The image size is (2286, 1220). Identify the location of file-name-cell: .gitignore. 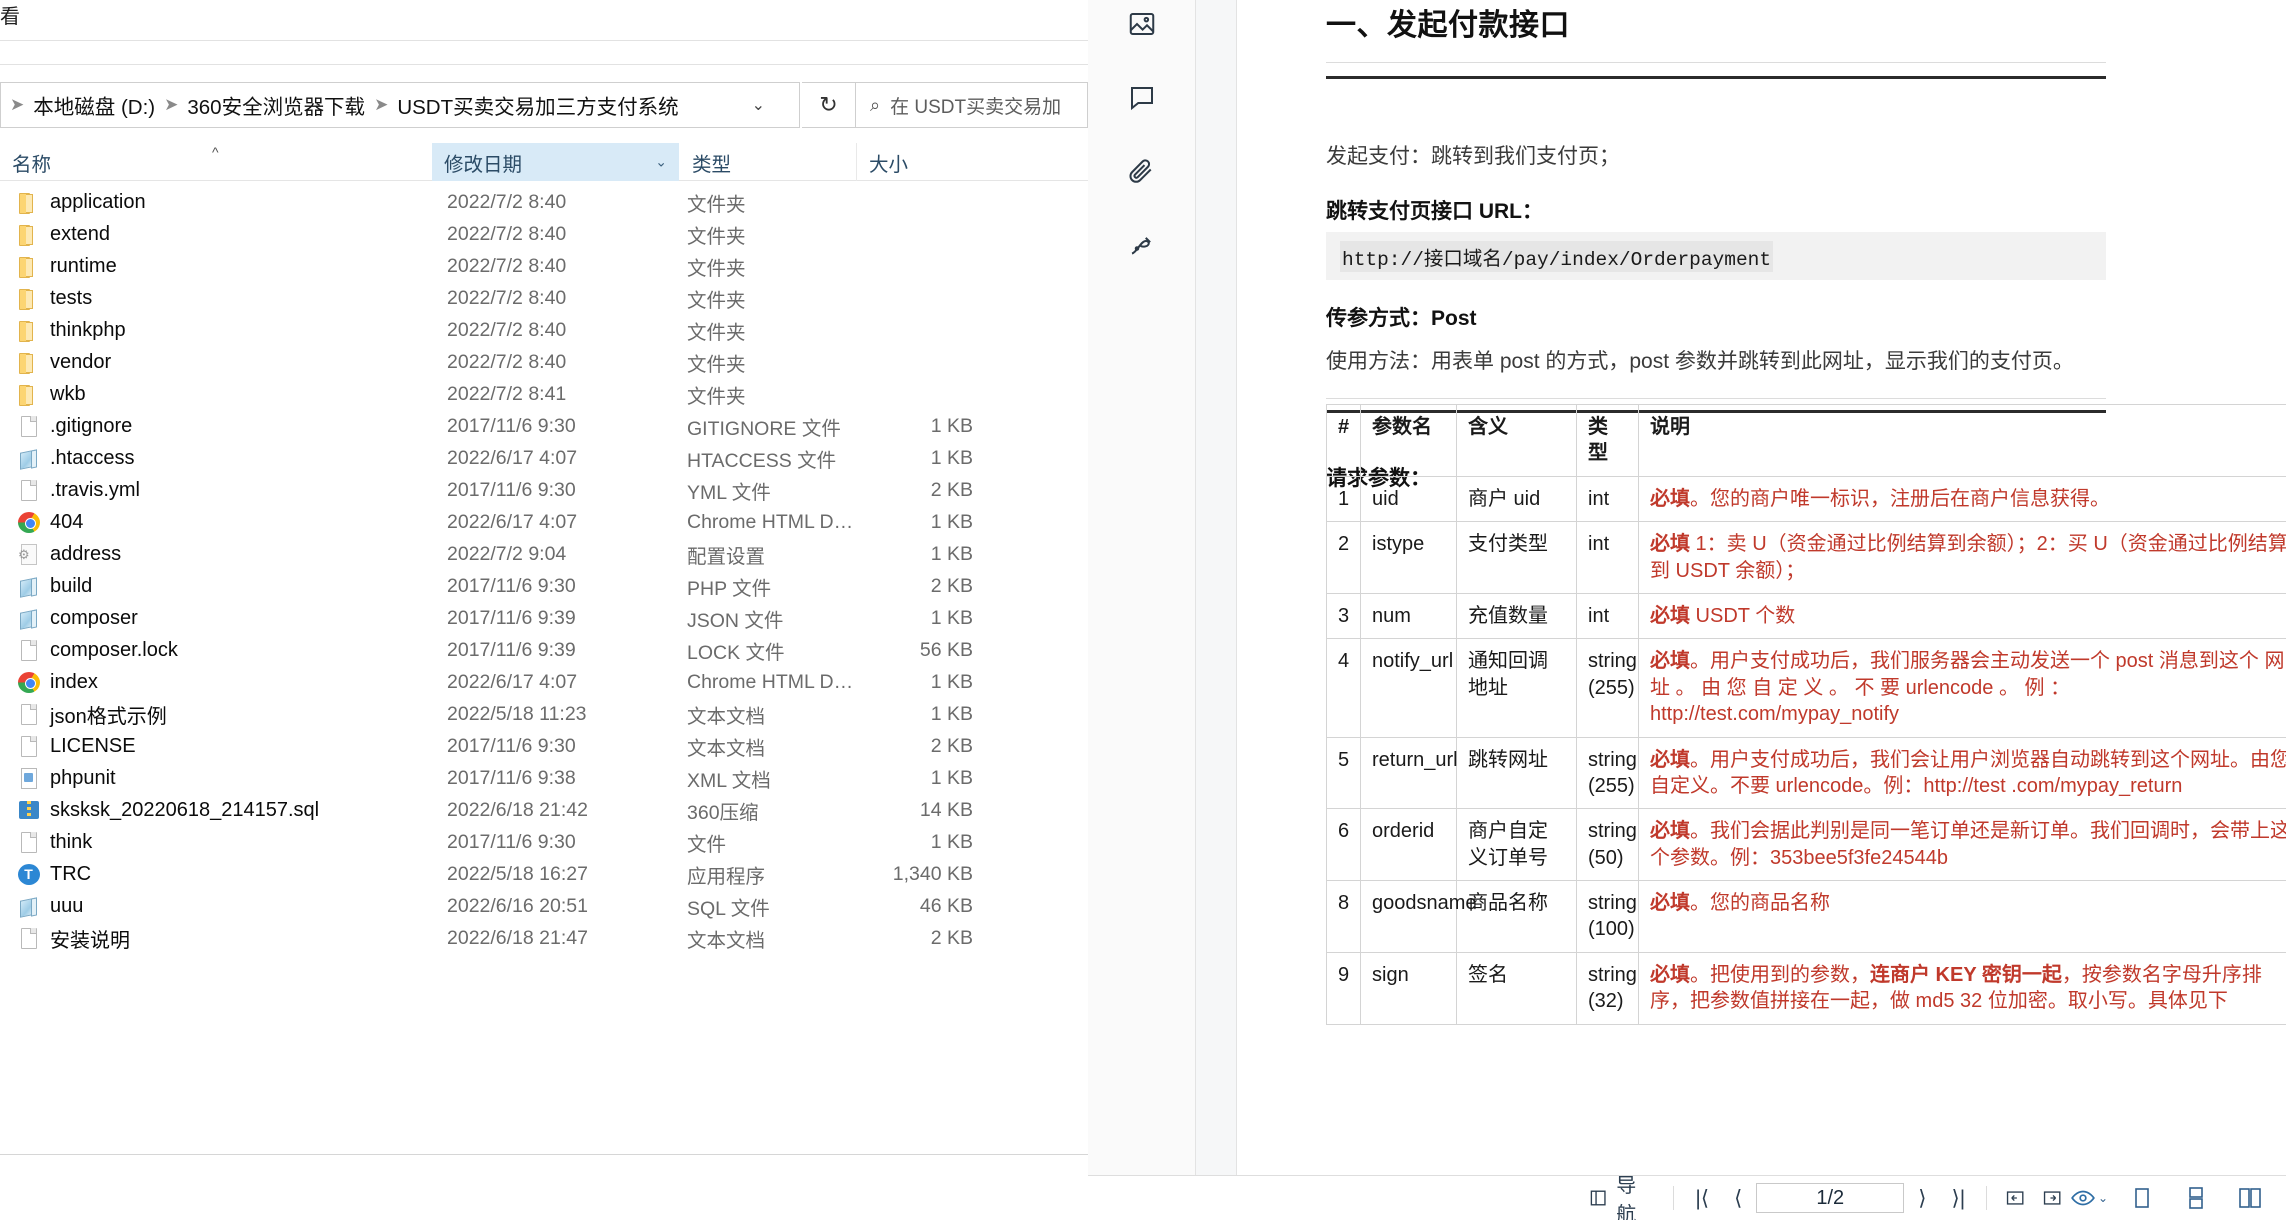
(216, 426).